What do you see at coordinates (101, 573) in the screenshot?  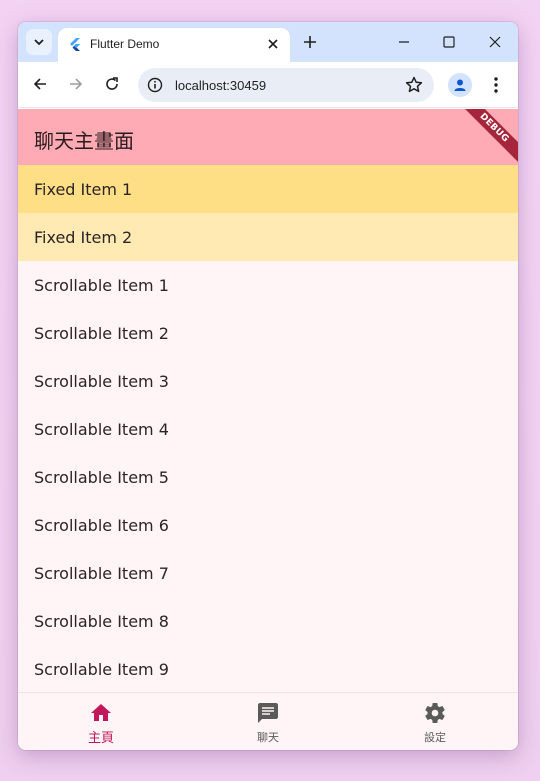 I see `list-item-label: Scrollable Item 7` at bounding box center [101, 573].